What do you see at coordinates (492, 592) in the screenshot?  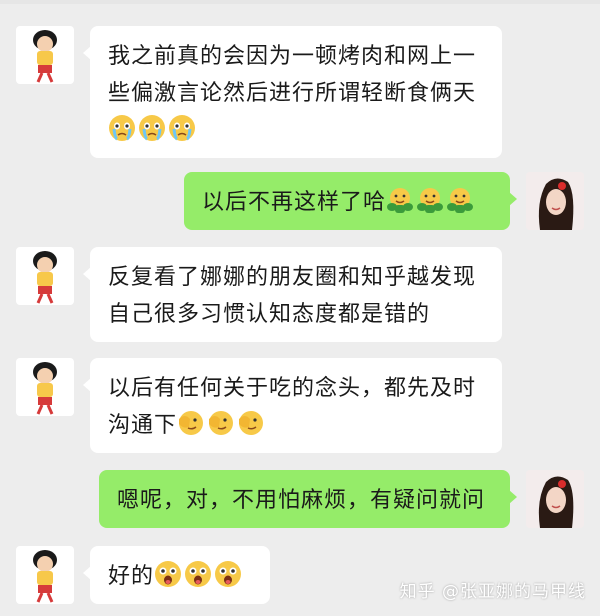 I see `watermark: 知乎 @张亚娜的马甲线` at bounding box center [492, 592].